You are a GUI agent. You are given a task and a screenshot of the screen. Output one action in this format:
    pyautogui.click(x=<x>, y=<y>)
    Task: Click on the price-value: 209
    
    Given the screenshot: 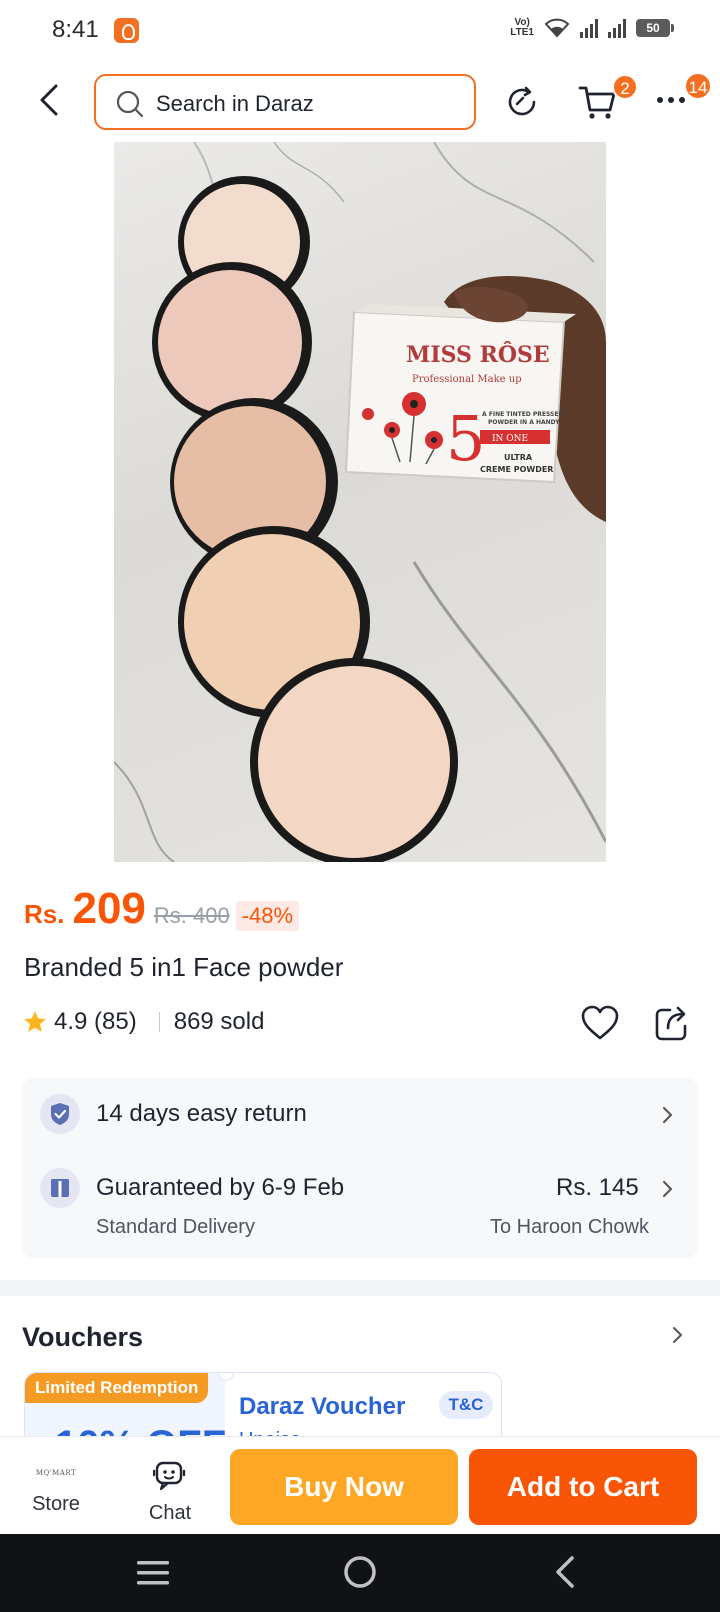 What is the action you would take?
    pyautogui.click(x=109, y=908)
    